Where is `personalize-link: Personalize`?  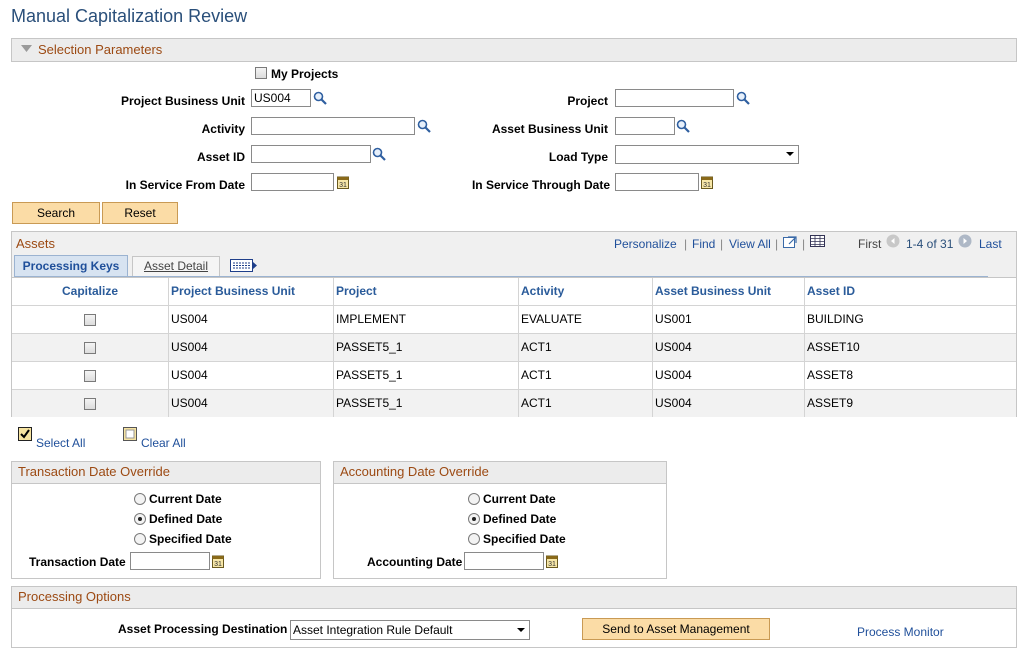
personalize-link: Personalize is located at coordinates (645, 244).